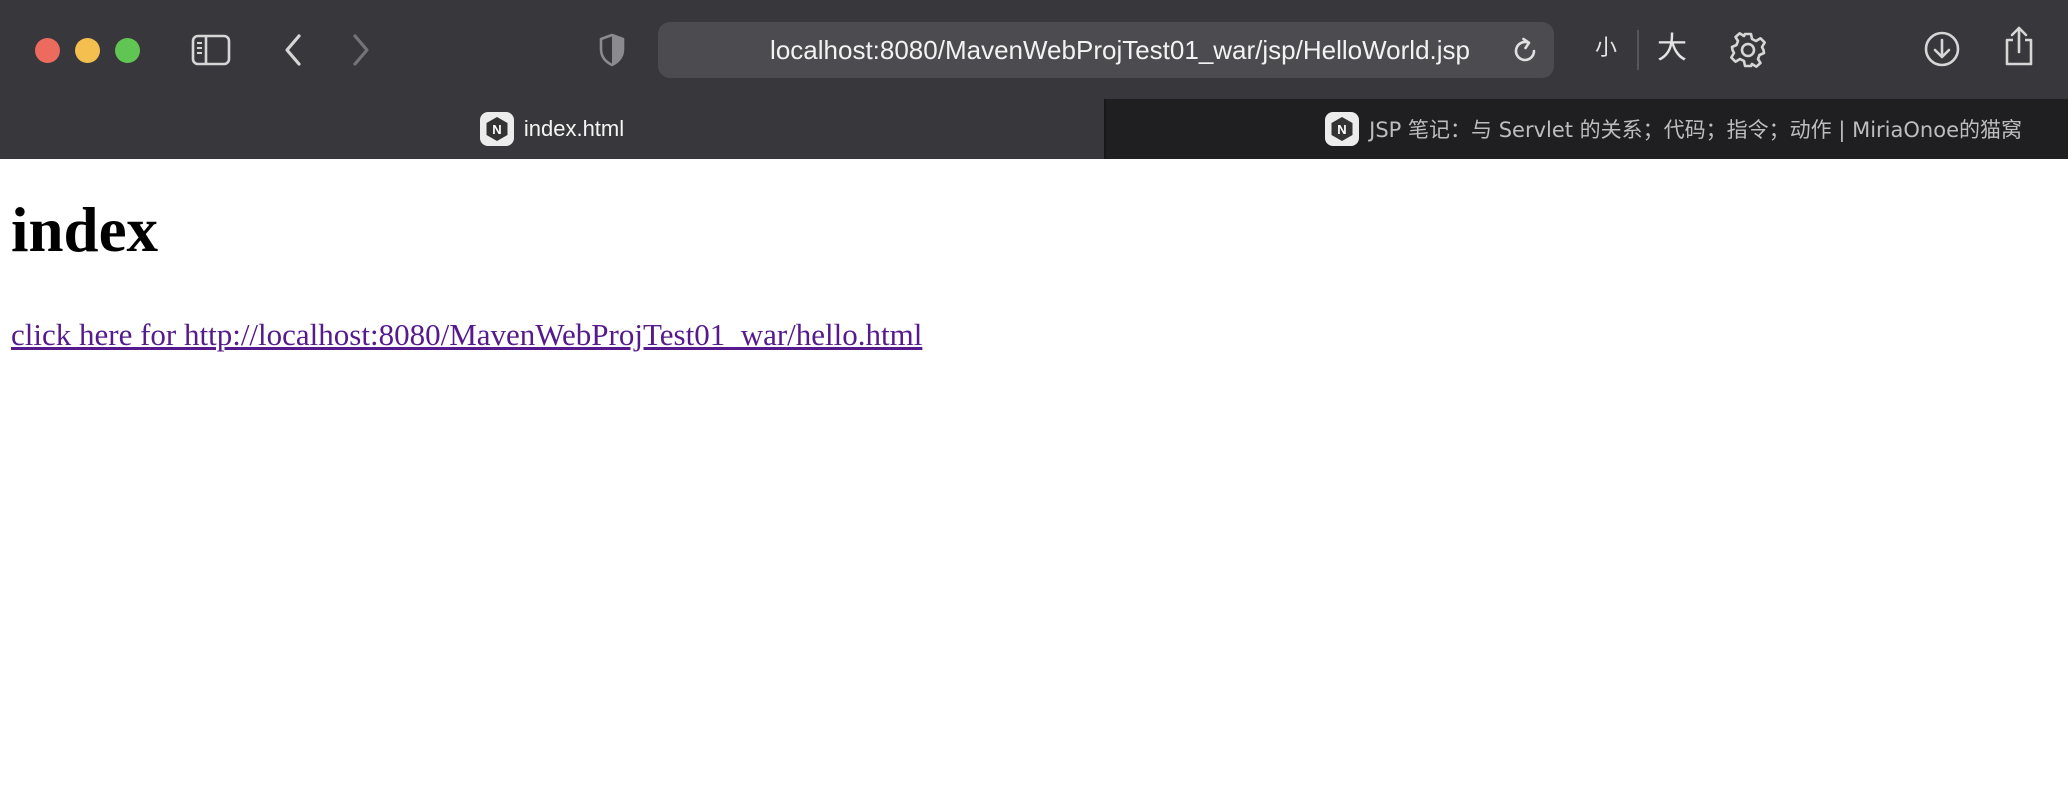 The height and width of the screenshot is (796, 2068). I want to click on reload-icon, so click(1525, 53).